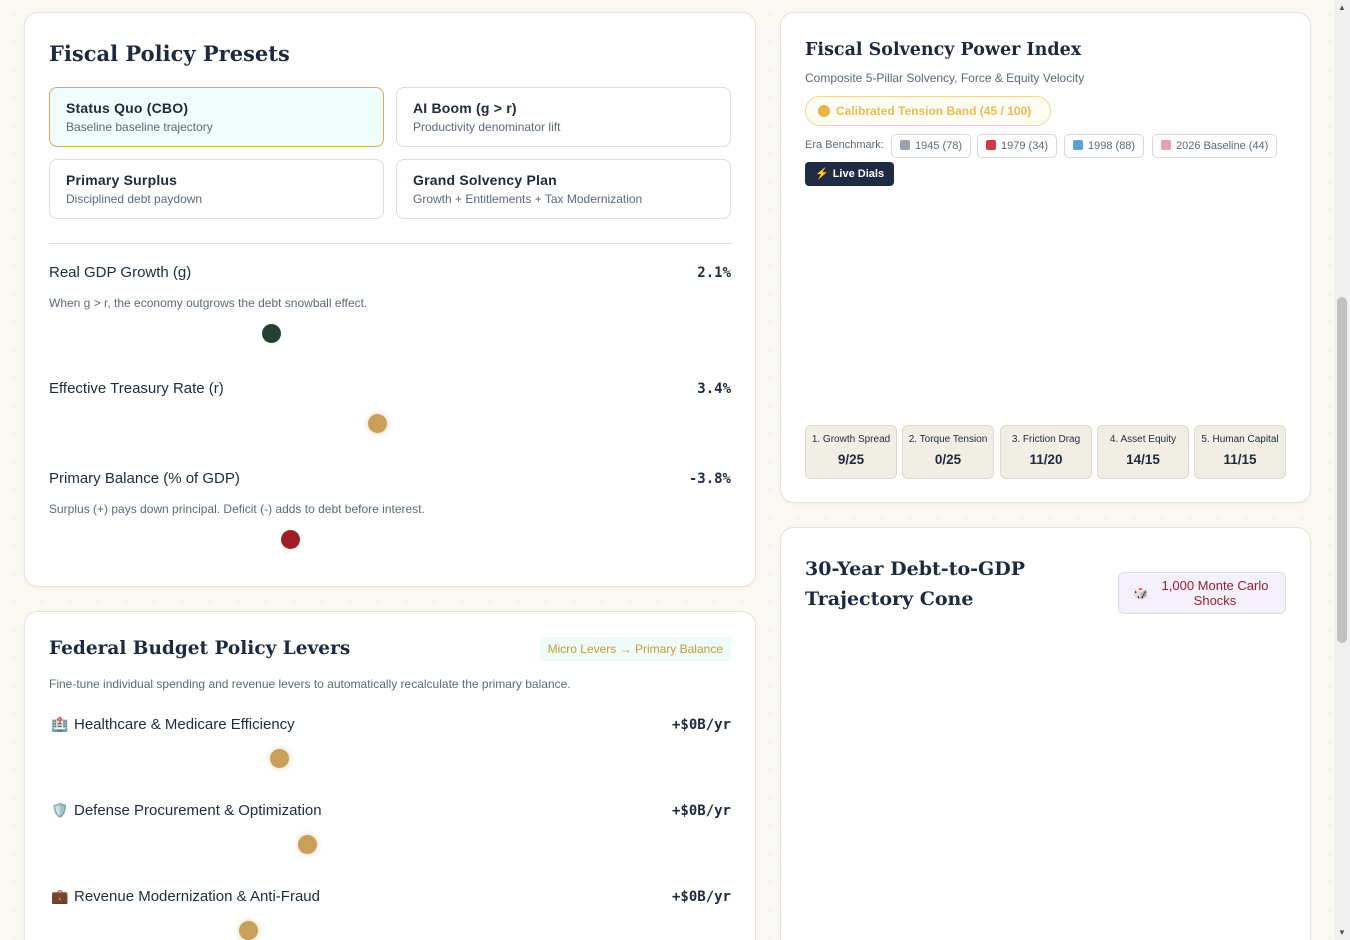 Image resolution: width=1350 pixels, height=940 pixels. I want to click on preset-subtitle: Productivity denominator lift, so click(487, 127).